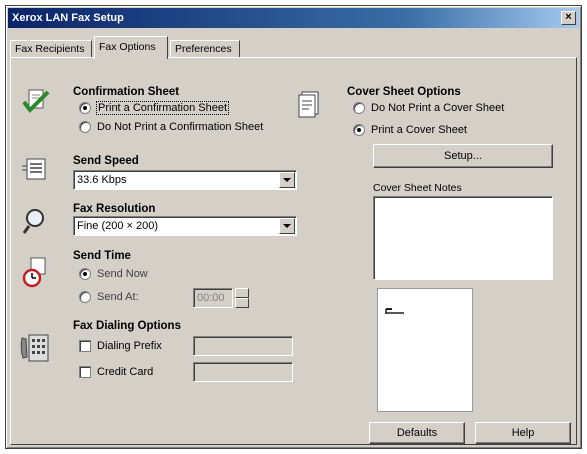  I want to click on checkbox-dialing-prefix-label: Dialing Prefix, so click(129, 346).